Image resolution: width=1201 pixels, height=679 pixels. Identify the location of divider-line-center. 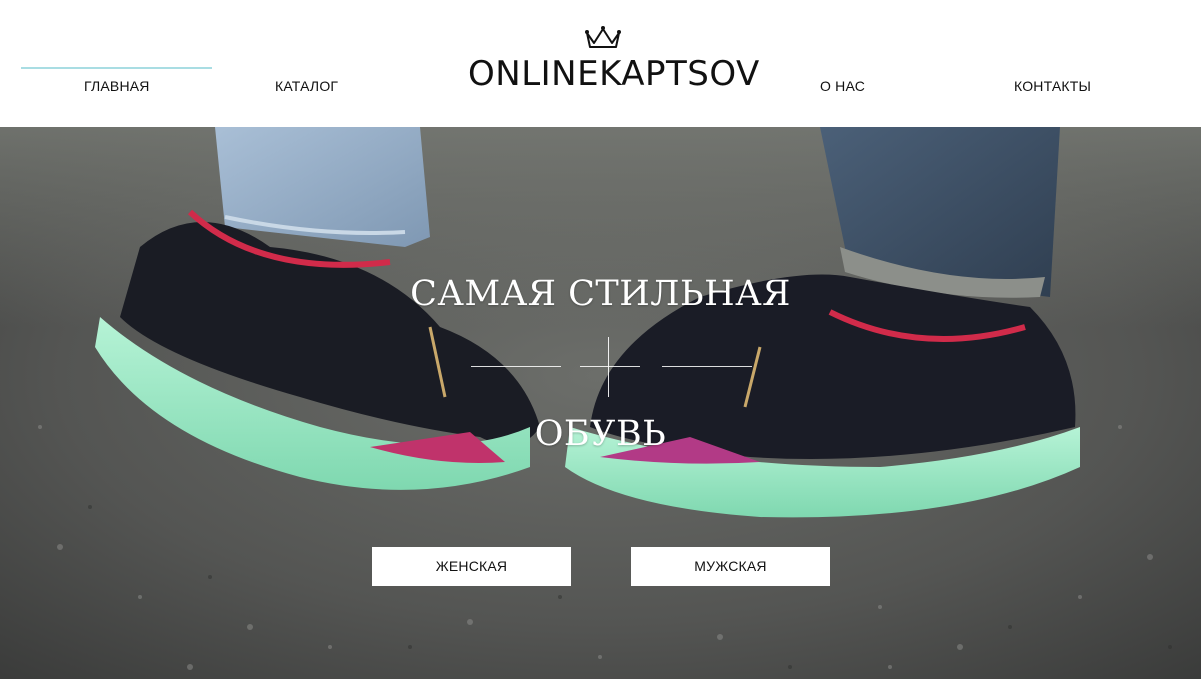
(610, 366).